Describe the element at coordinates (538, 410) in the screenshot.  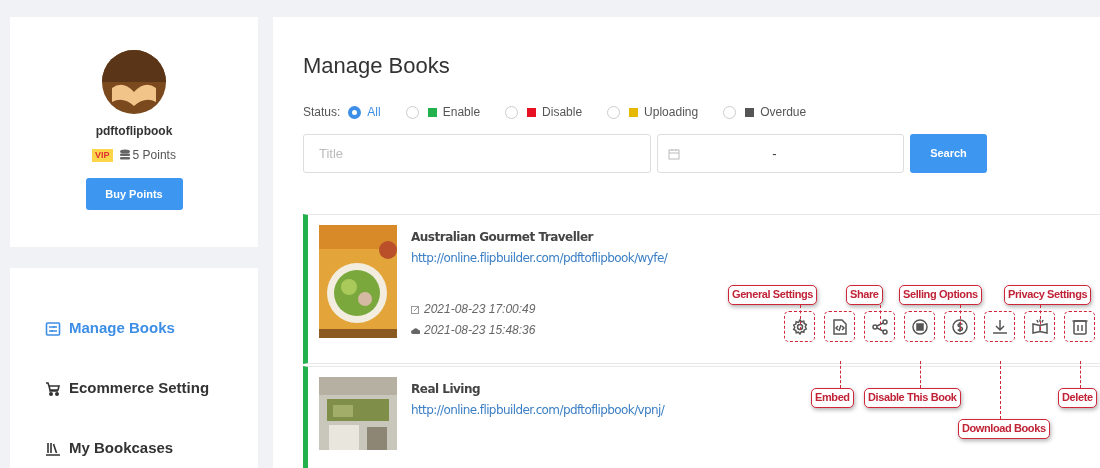
I see `book-link: http://online.flipbuilder.com/pdftoflipbook/vpnj/` at that location.